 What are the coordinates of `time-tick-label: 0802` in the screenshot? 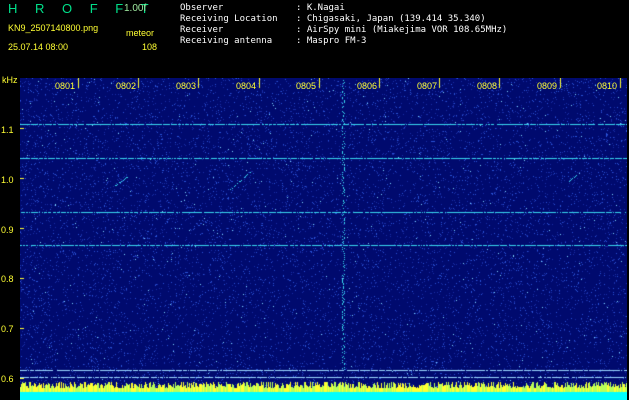 It's located at (126, 86).